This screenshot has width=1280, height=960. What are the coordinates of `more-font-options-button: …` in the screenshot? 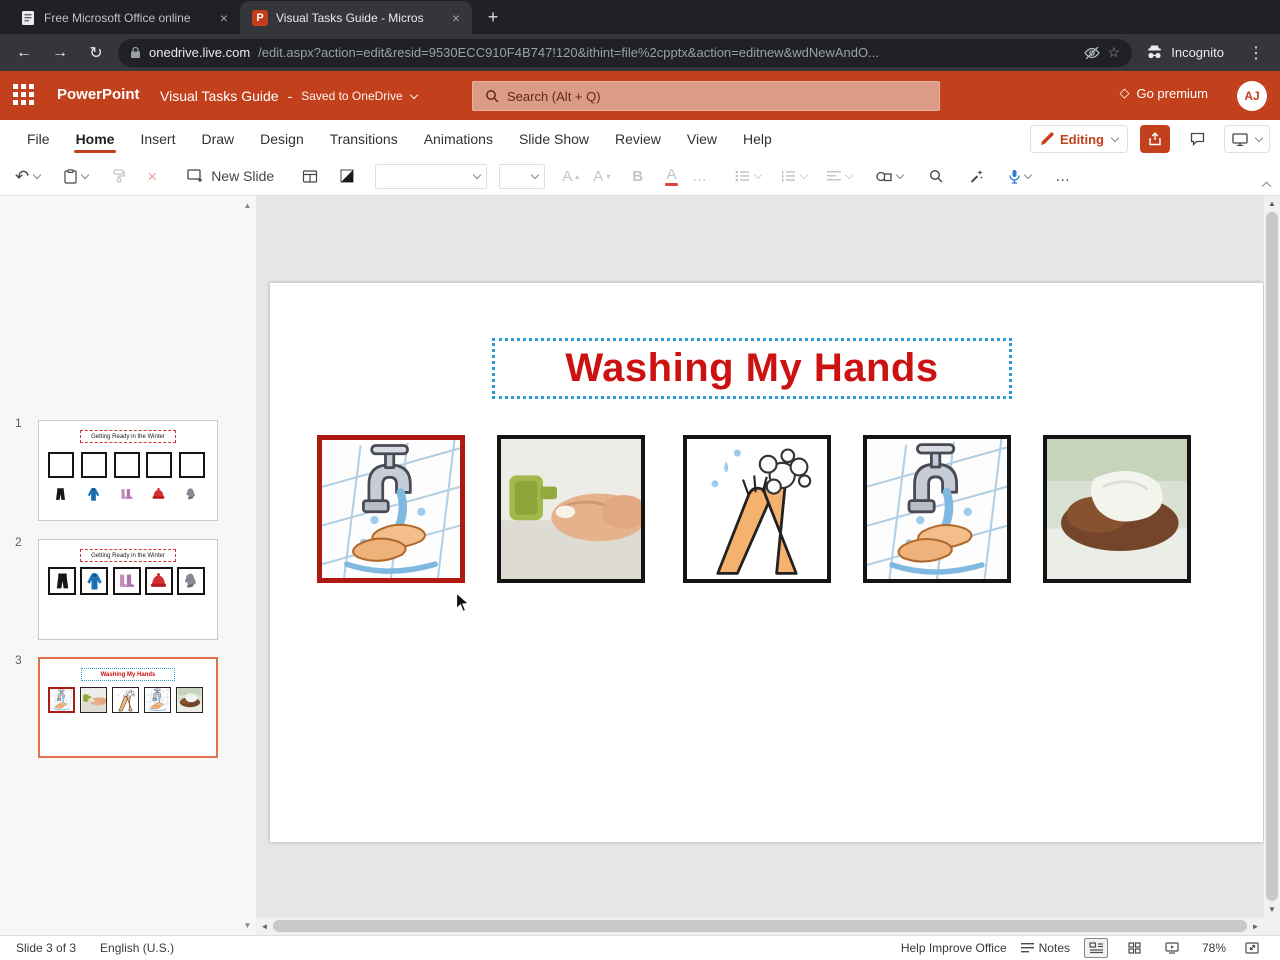 It's located at (699, 176).